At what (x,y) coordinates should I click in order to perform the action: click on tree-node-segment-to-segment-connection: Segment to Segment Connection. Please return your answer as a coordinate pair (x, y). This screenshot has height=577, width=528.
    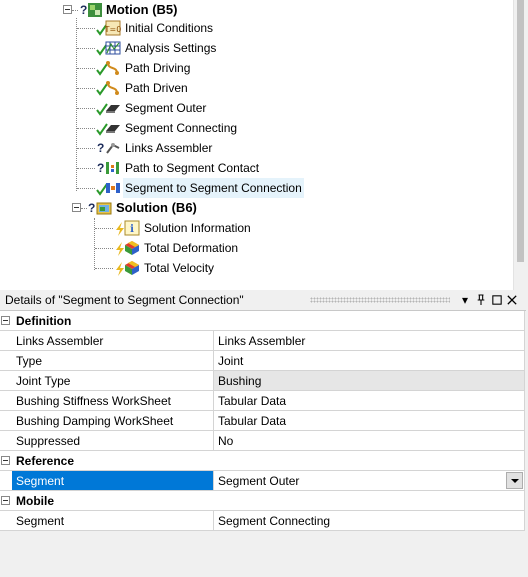
    Looking at the image, I should click on (250, 188).